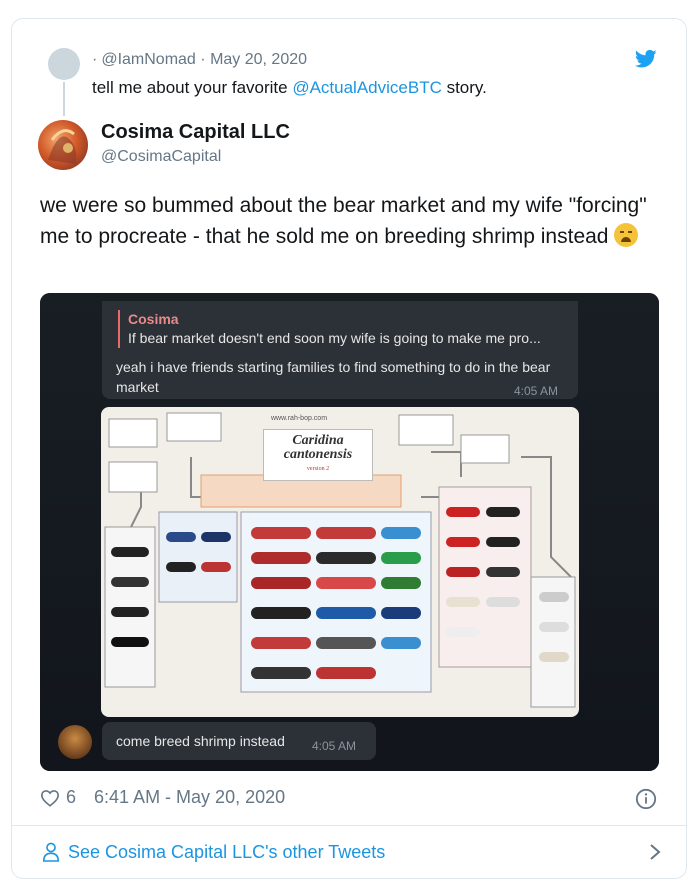 The width and height of the screenshot is (699, 894). Describe the element at coordinates (536, 391) in the screenshot. I see `reply-time: 4:05 AM` at that location.